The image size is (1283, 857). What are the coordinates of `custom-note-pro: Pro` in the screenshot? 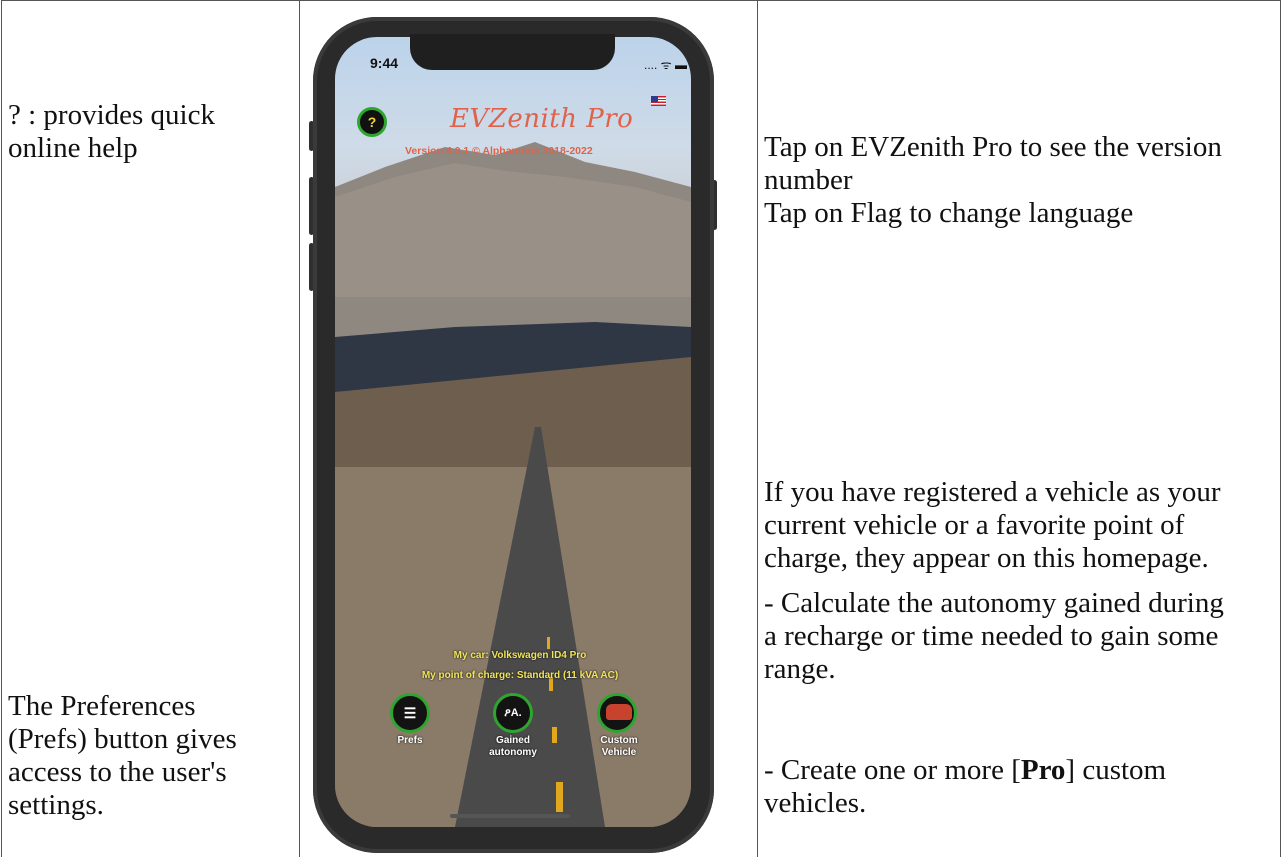 It's located at (1043, 770).